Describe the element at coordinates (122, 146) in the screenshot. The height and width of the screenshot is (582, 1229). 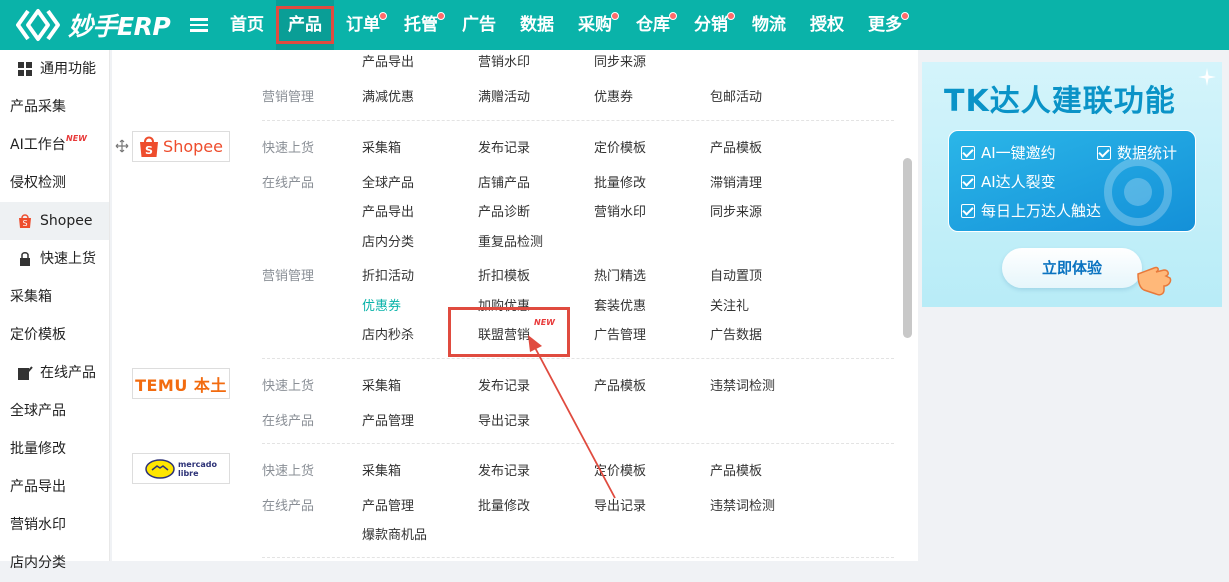
I see `move-handle-icon` at that location.